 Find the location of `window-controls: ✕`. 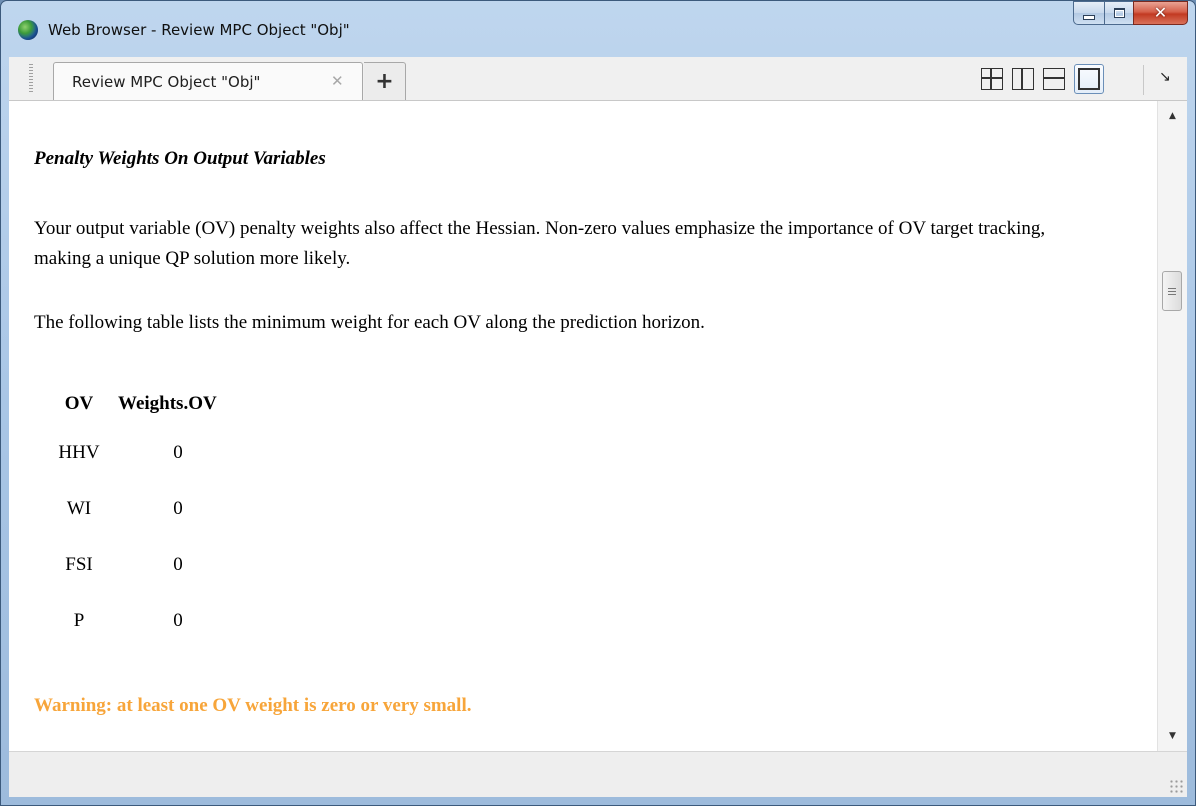

window-controls: ✕ is located at coordinates (1130, 13).